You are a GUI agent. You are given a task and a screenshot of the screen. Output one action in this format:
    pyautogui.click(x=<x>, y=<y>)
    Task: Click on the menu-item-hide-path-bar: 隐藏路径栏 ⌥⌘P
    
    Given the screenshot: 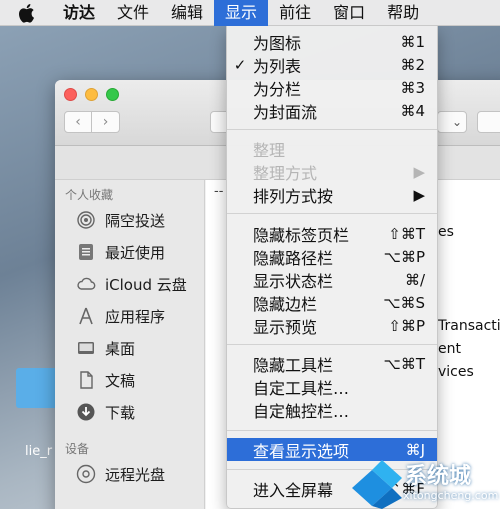 What is the action you would take?
    pyautogui.click(x=332, y=256)
    